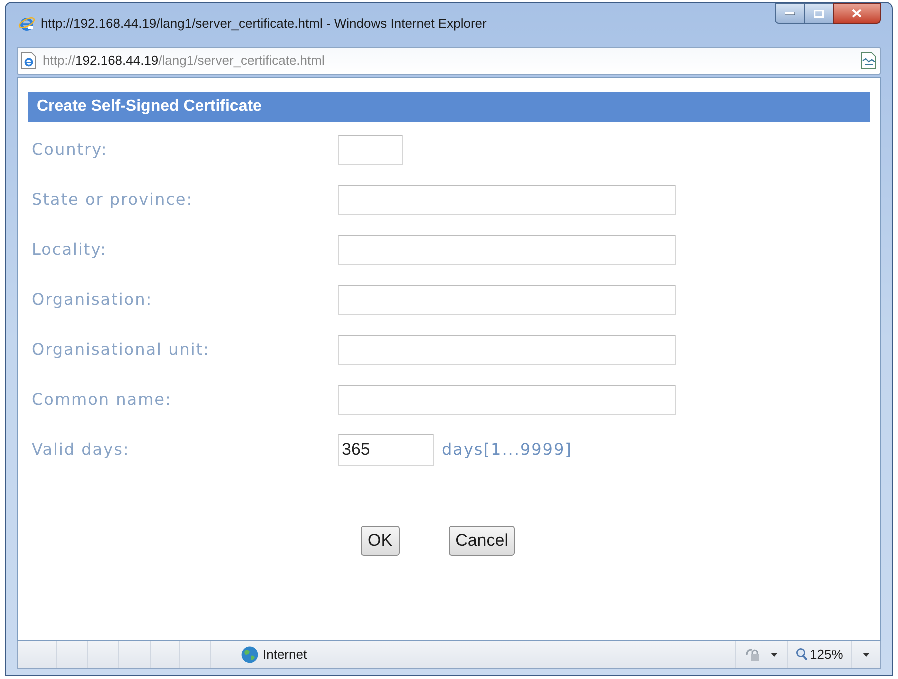 Image resolution: width=898 pixels, height=679 pixels. I want to click on dialog-button: OK, so click(380, 541).